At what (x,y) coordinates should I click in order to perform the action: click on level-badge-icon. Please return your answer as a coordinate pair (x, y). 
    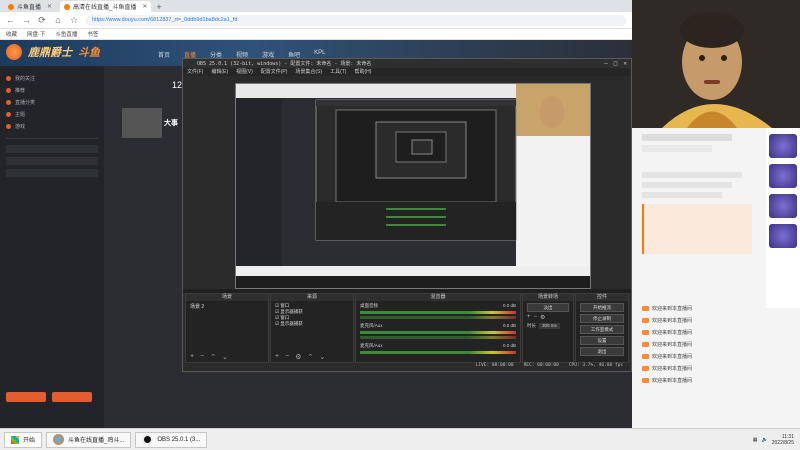
    Looking at the image, I should click on (645, 368).